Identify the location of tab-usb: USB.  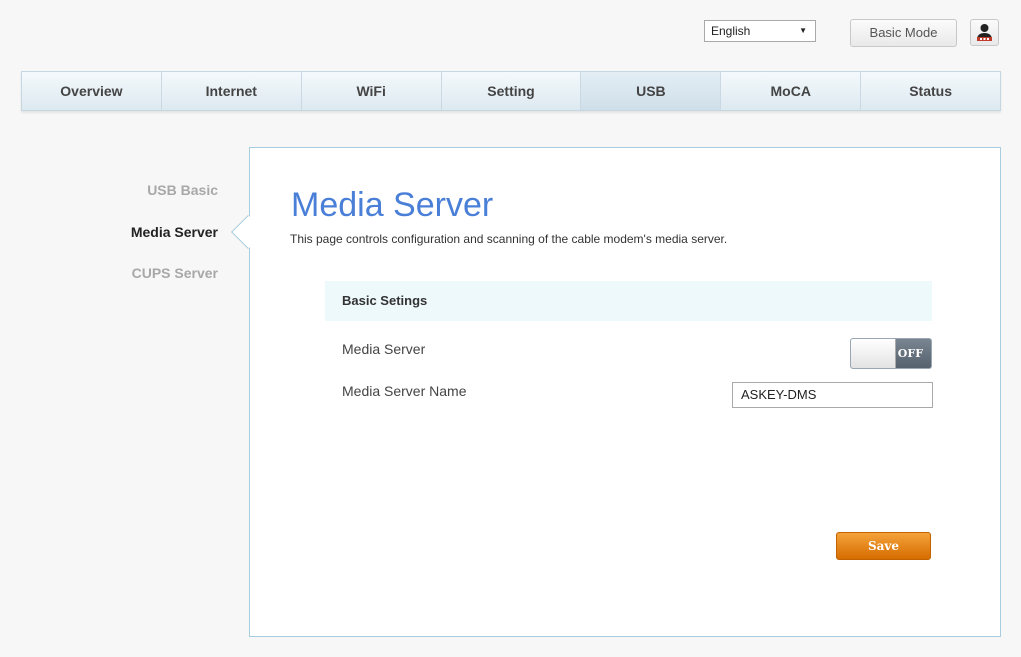
(651, 91).